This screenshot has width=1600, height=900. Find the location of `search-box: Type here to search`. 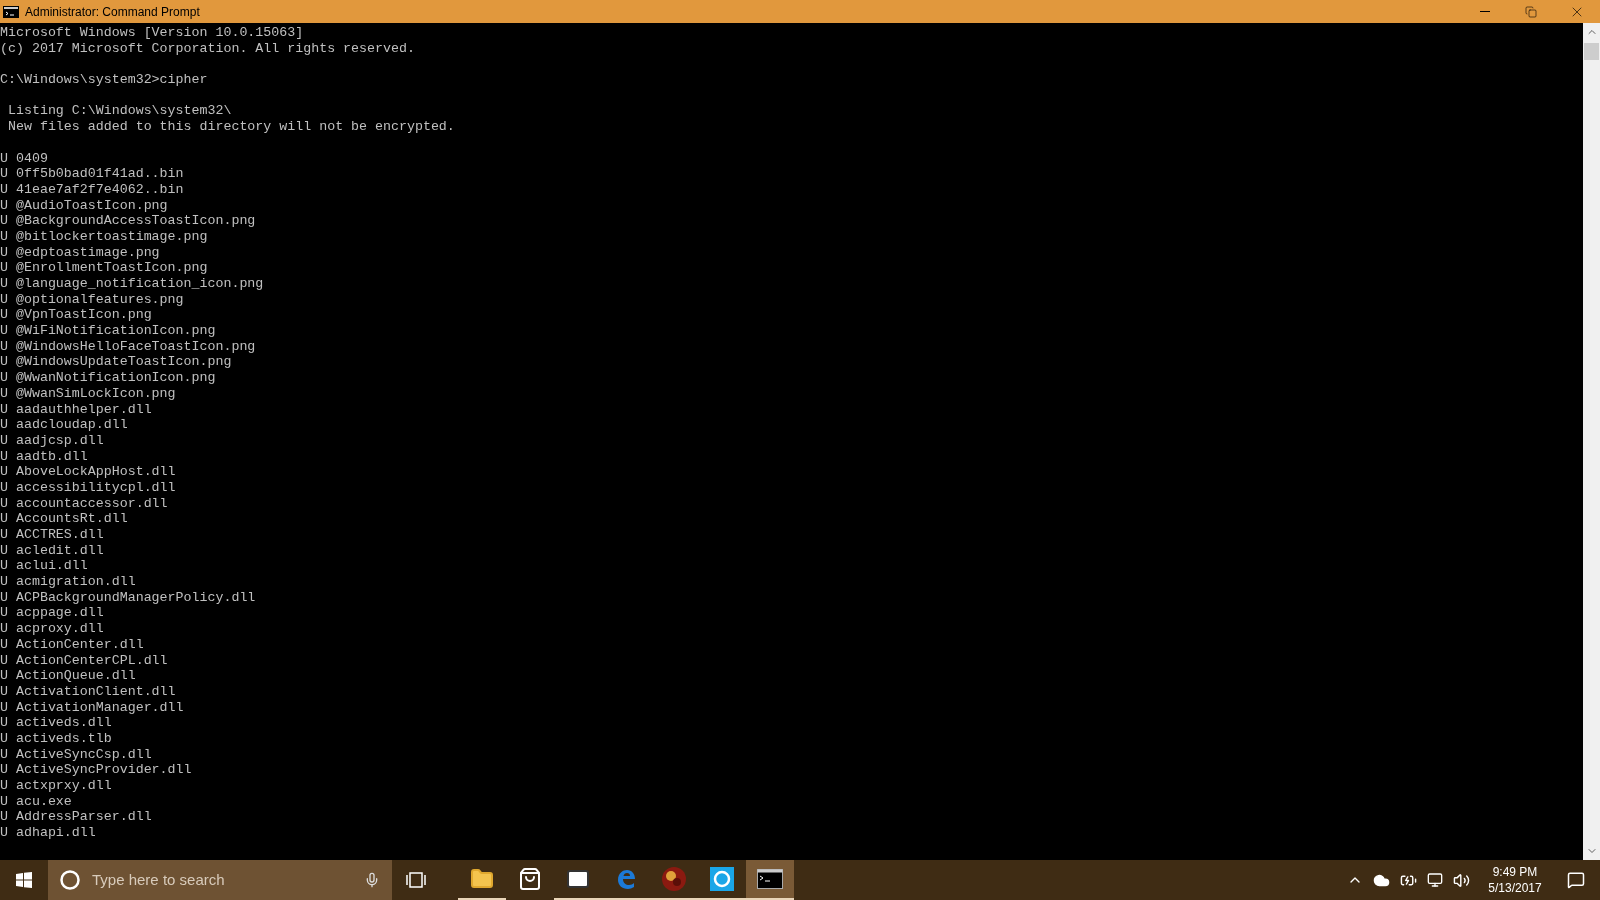

search-box: Type here to search is located at coordinates (220, 880).